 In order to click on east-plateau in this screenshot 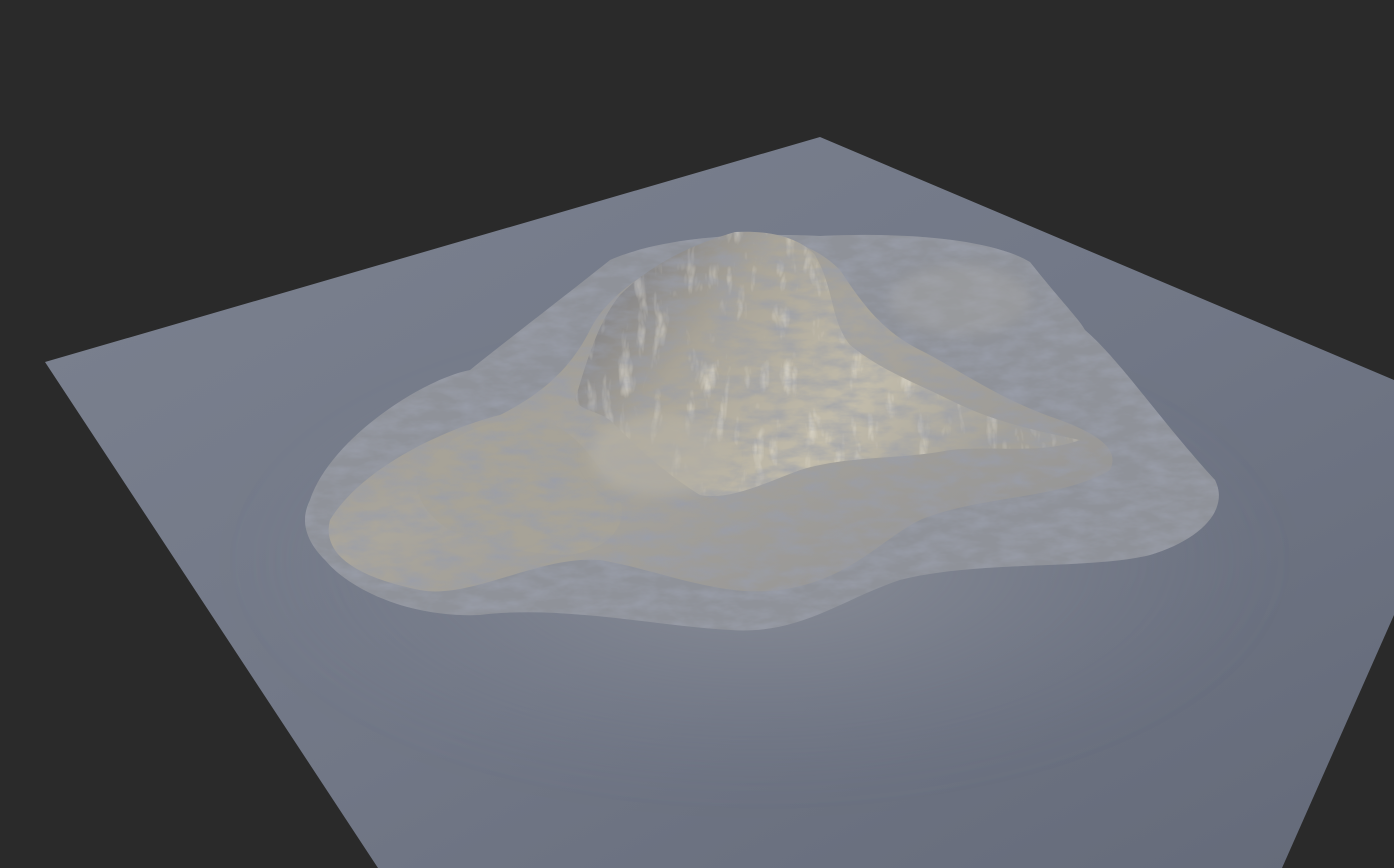, I will do `click(960, 300)`.